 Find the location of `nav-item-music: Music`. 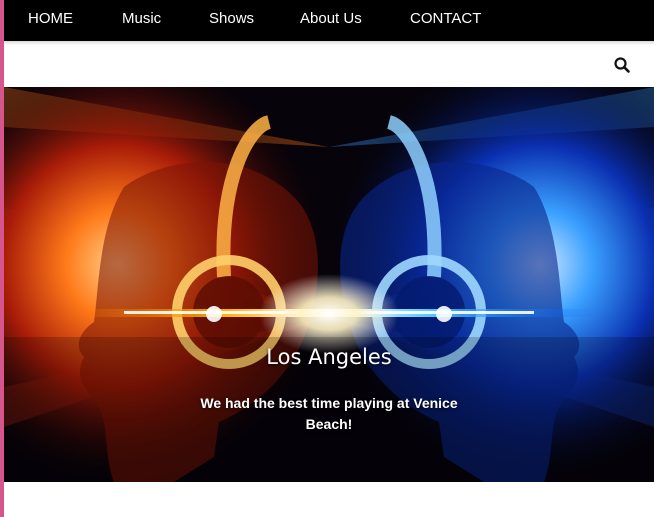

nav-item-music: Music is located at coordinates (141, 19).